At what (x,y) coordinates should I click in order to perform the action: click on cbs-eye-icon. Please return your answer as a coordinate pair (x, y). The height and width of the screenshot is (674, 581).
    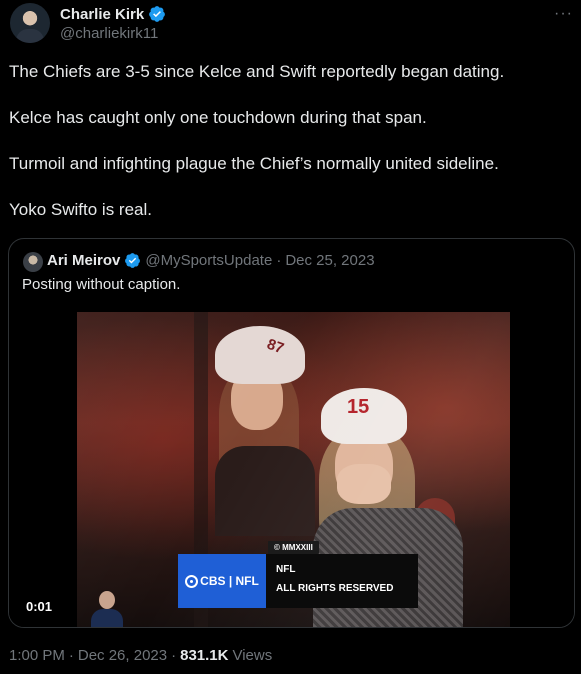
    Looking at the image, I should click on (192, 581).